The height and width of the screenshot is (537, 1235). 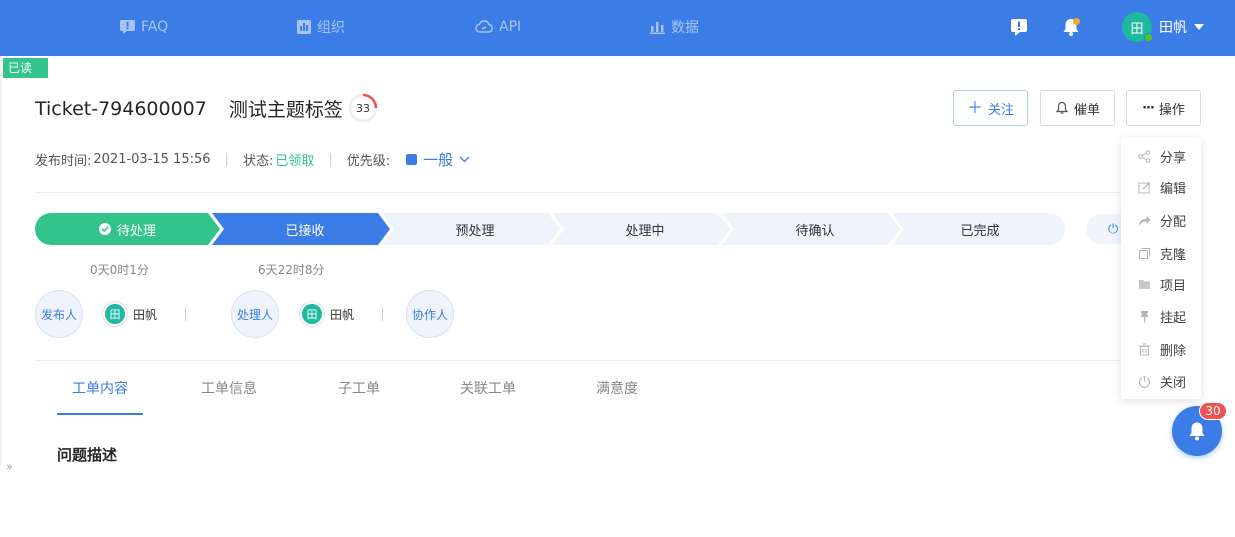 What do you see at coordinates (327, 314) in the screenshot?
I see `handler-person: 田 田帆` at bounding box center [327, 314].